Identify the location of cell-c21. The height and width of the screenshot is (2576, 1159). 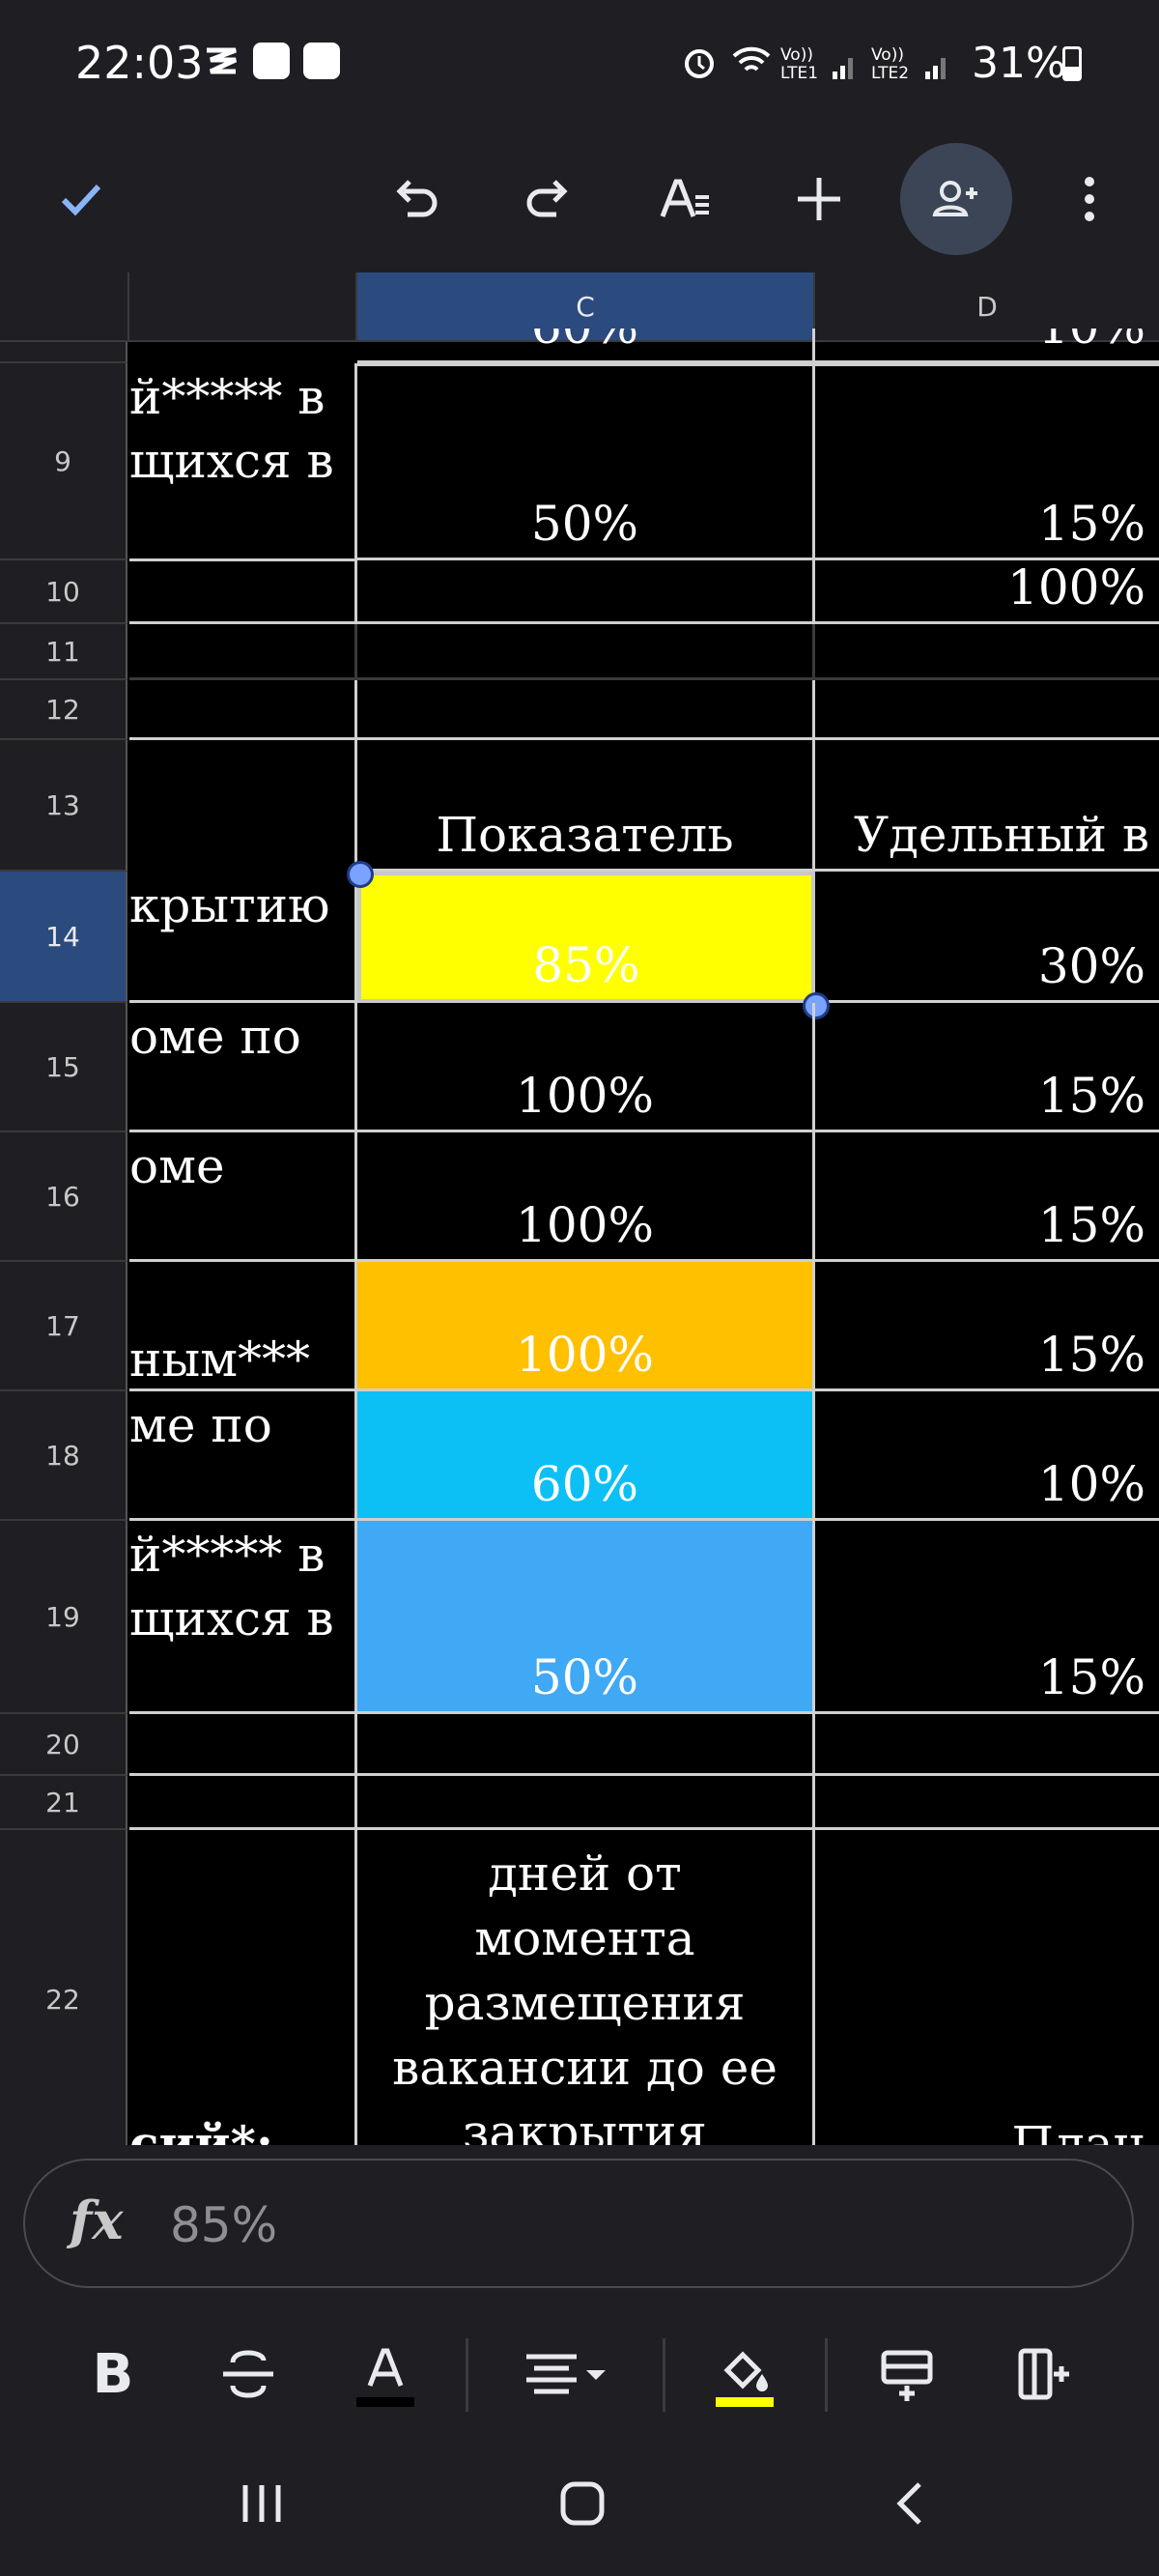
(586, 1803).